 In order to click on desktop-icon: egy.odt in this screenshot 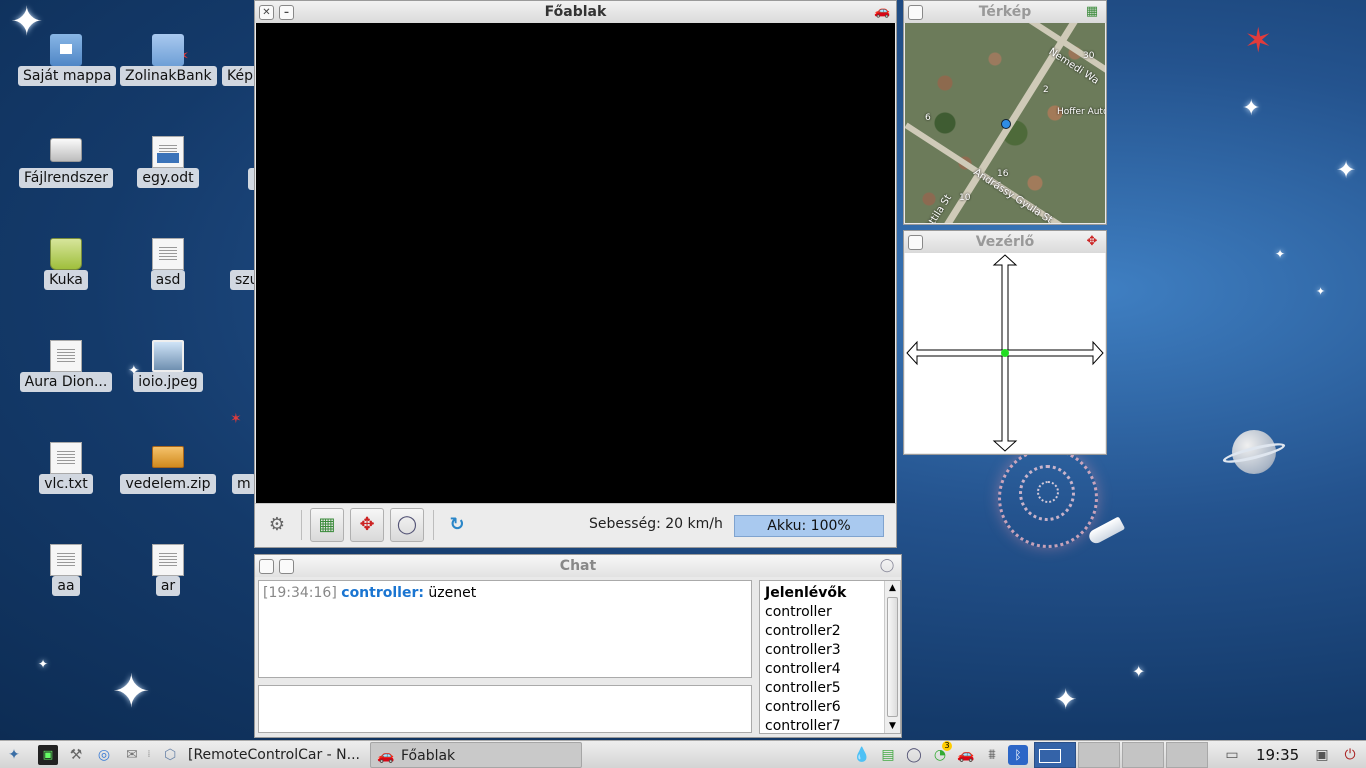, I will do `click(168, 175)`.